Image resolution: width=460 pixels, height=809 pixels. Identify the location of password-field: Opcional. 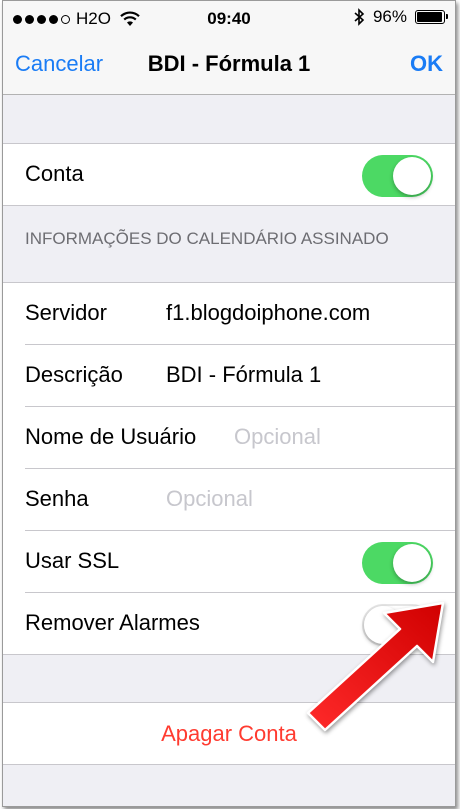
(209, 499).